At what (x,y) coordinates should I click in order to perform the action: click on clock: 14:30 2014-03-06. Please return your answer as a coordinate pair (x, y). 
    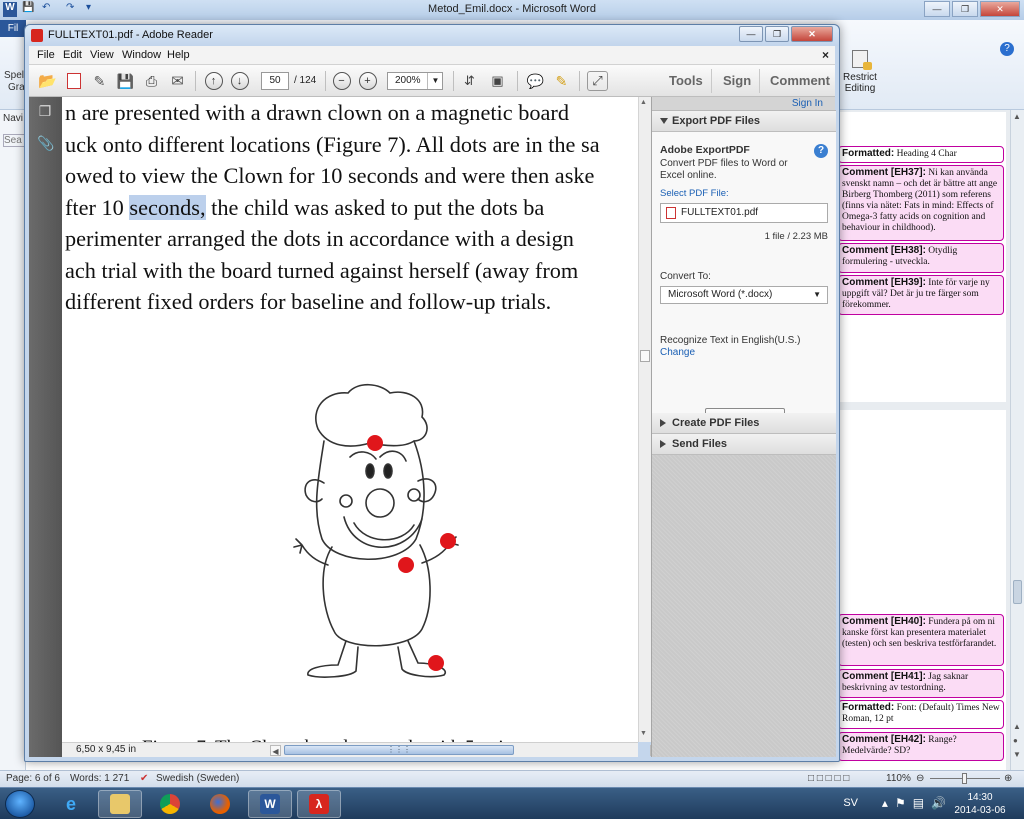
    Looking at the image, I should click on (980, 804).